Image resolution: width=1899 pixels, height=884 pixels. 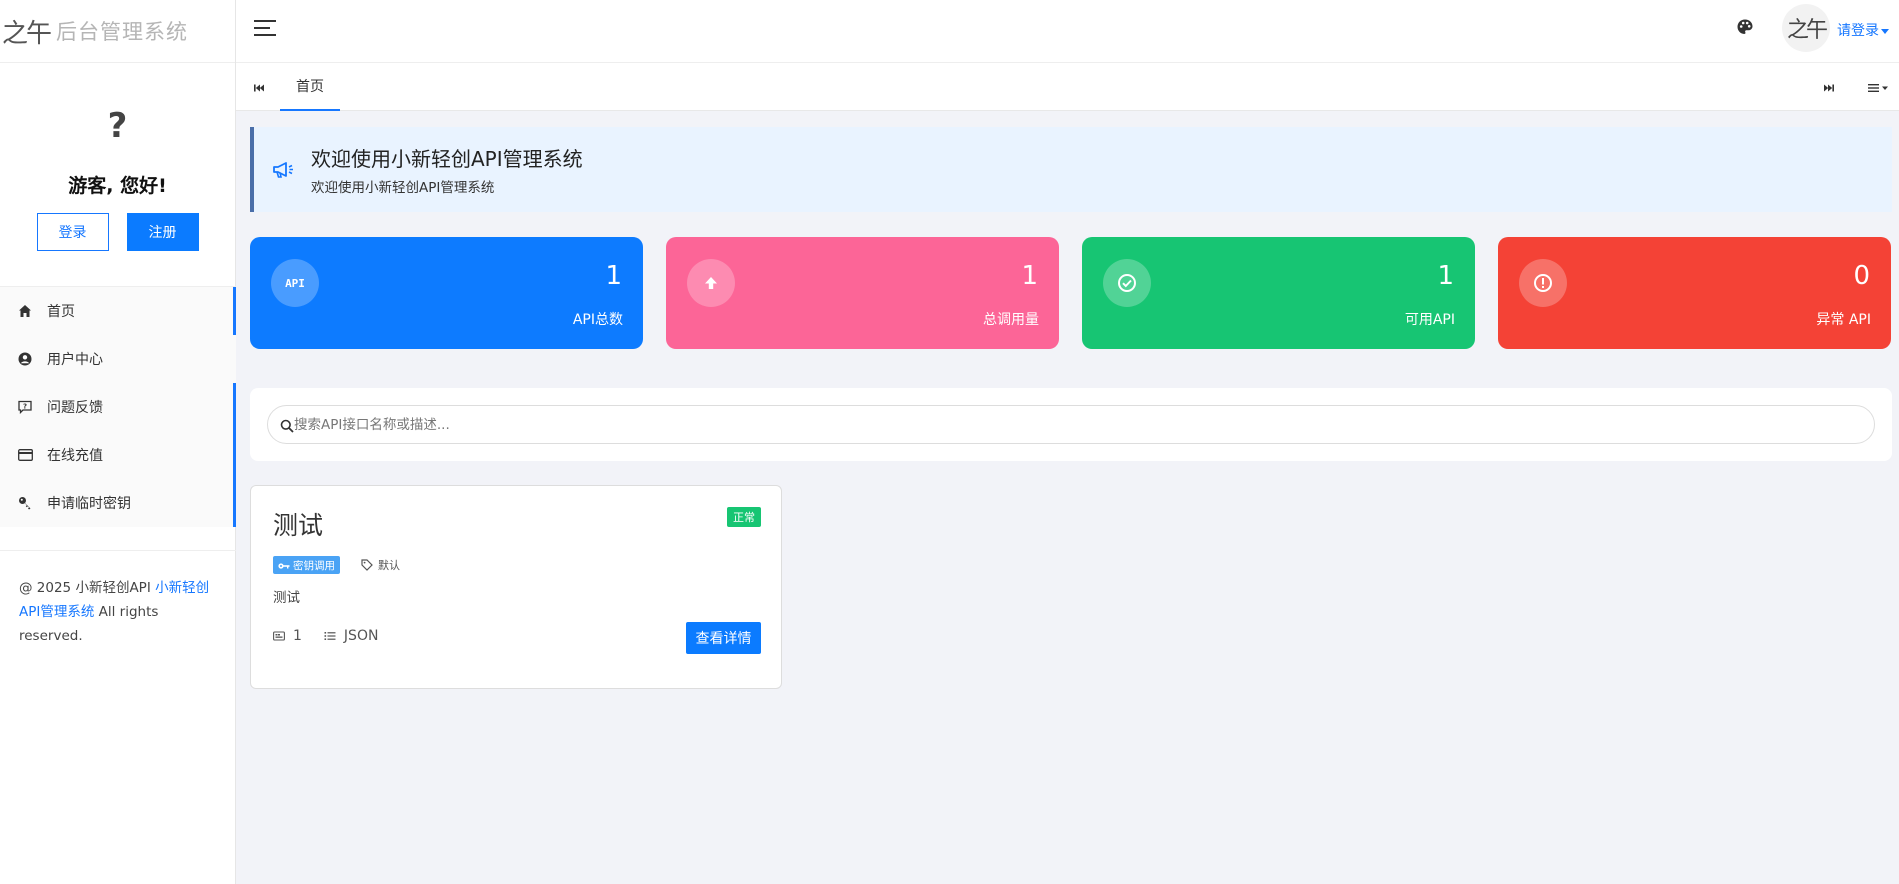 I want to click on sidebar-item-temp-key: 申请临时密钥, so click(x=118, y=503).